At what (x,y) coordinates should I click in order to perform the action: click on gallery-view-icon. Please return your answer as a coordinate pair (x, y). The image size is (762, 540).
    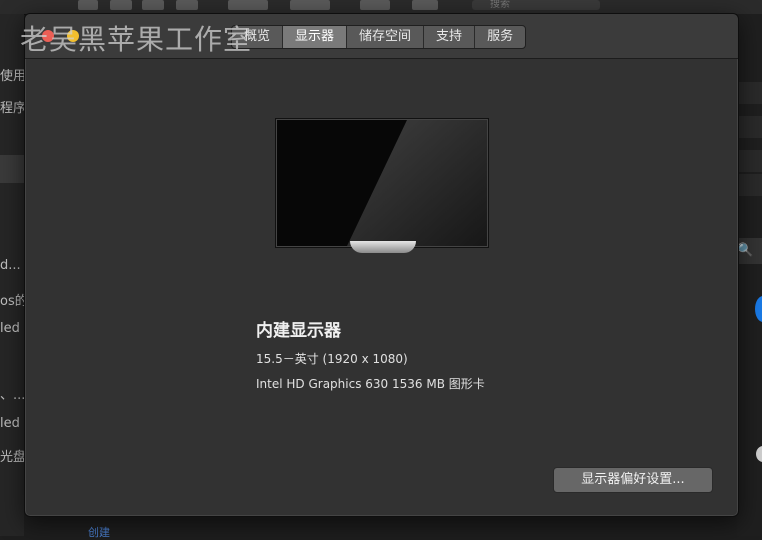
    Looking at the image, I should click on (187, 5).